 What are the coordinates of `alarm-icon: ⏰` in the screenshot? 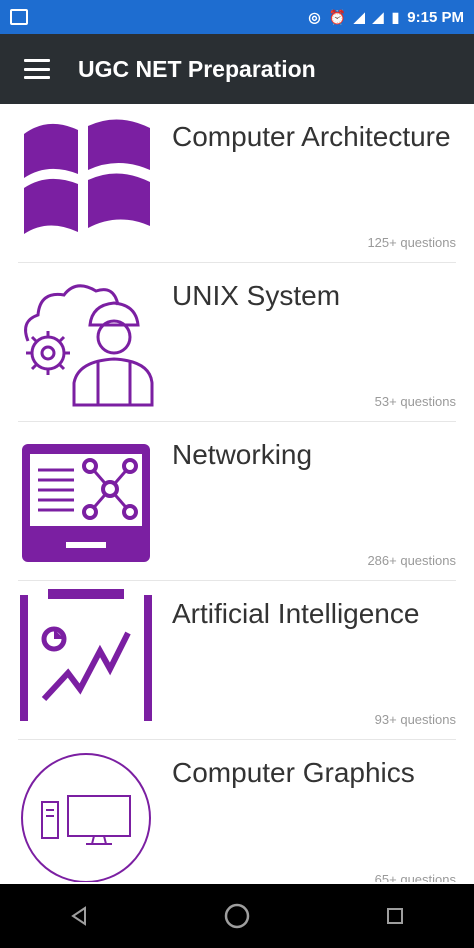 It's located at (337, 17).